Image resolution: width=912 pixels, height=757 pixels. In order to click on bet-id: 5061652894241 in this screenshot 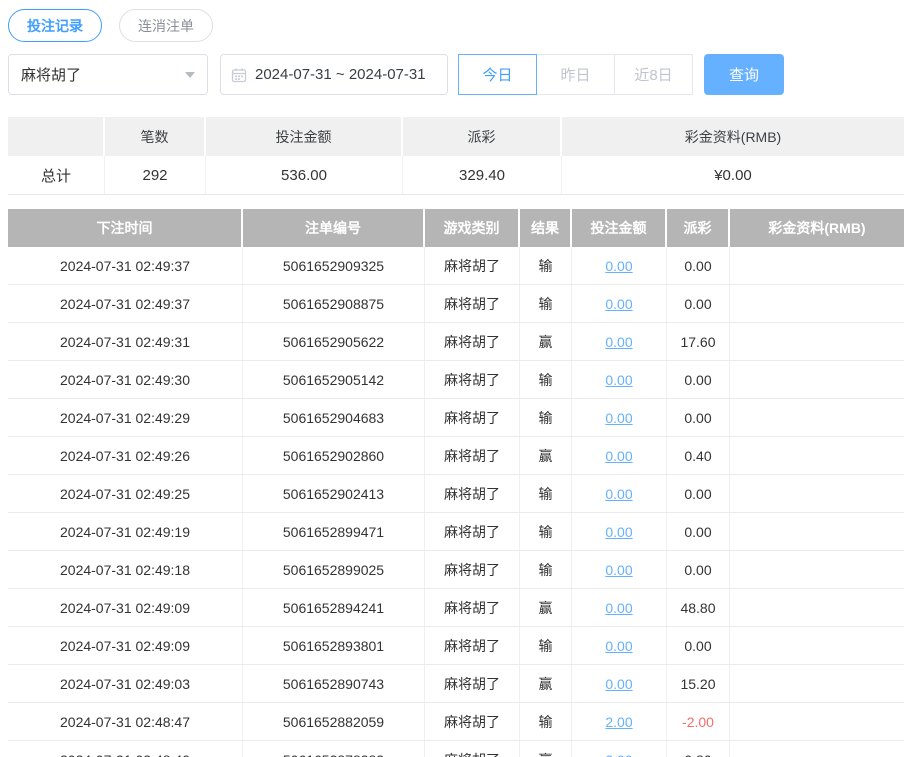, I will do `click(334, 607)`.